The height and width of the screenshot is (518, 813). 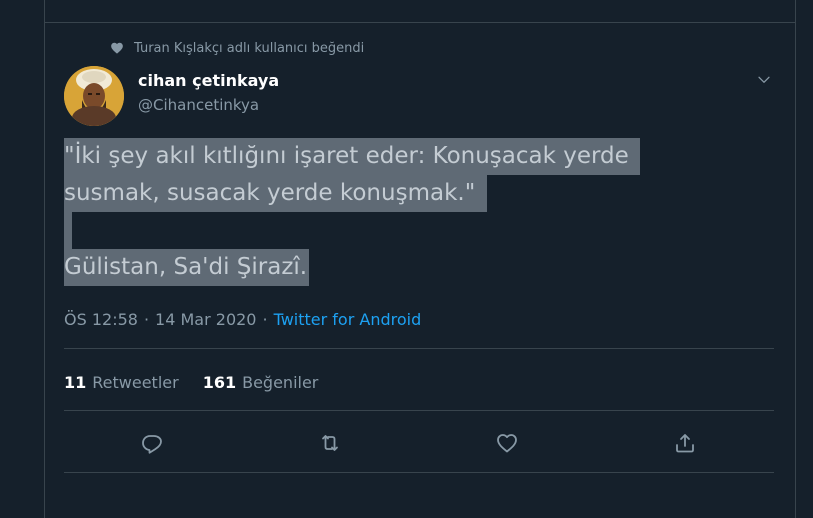 What do you see at coordinates (68, 230) in the screenshot?
I see `selection-empty-line` at bounding box center [68, 230].